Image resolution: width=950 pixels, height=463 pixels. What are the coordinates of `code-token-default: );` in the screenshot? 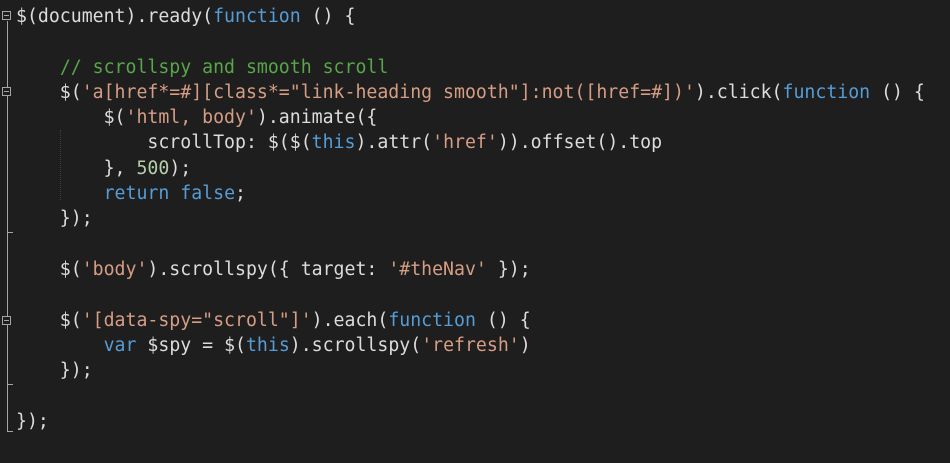 It's located at (180, 168).